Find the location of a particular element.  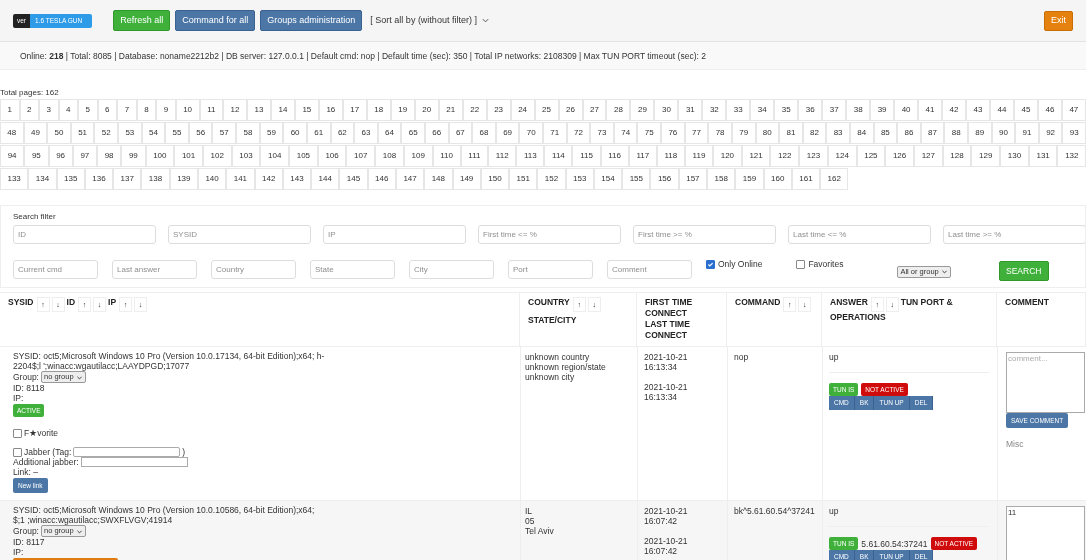

page-link: 25 is located at coordinates (546, 110).